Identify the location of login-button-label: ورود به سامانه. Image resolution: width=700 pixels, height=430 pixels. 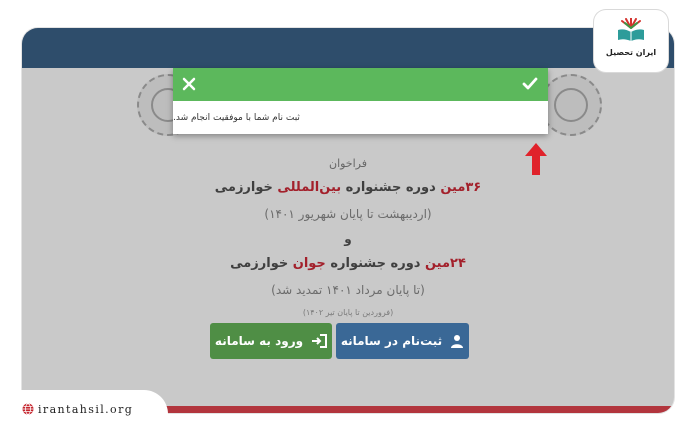
(259, 341).